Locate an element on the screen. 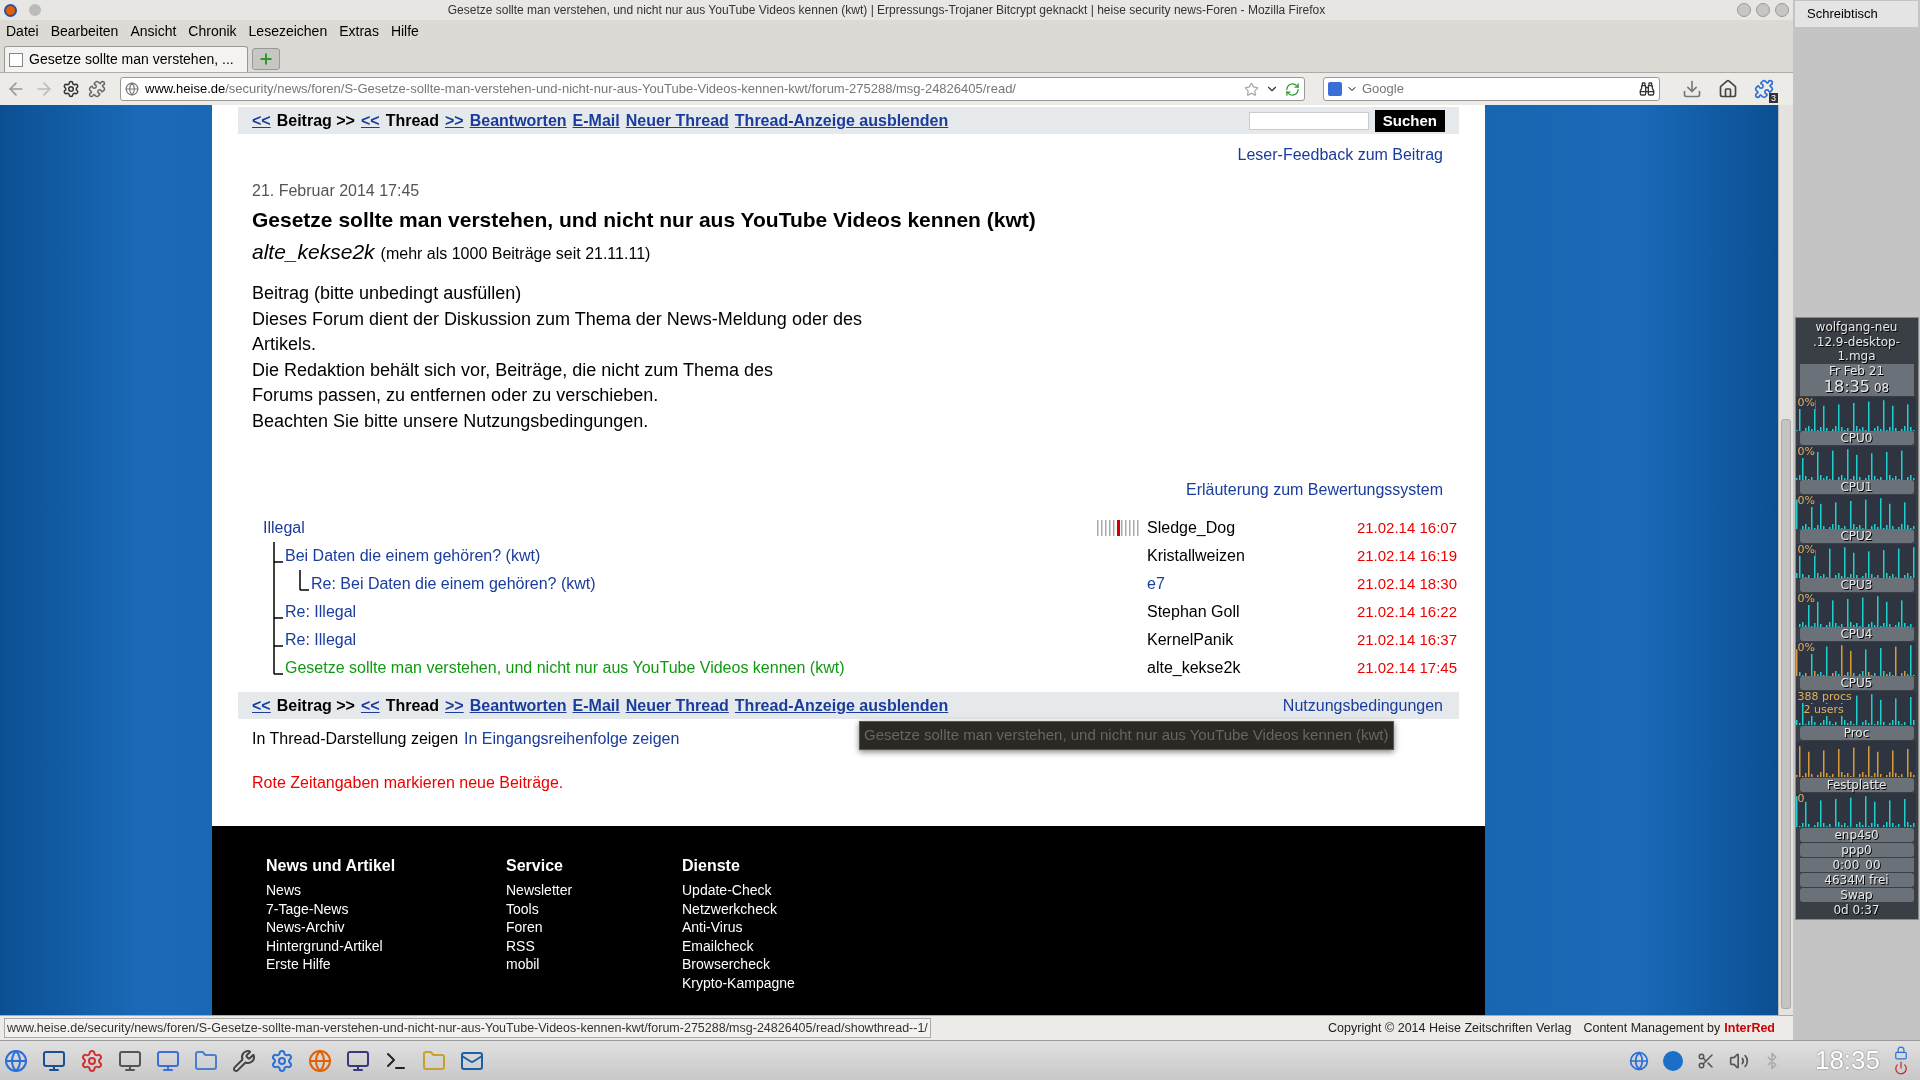 This screenshot has width=1920, height=1080. menu-item: Datei is located at coordinates (22, 31).